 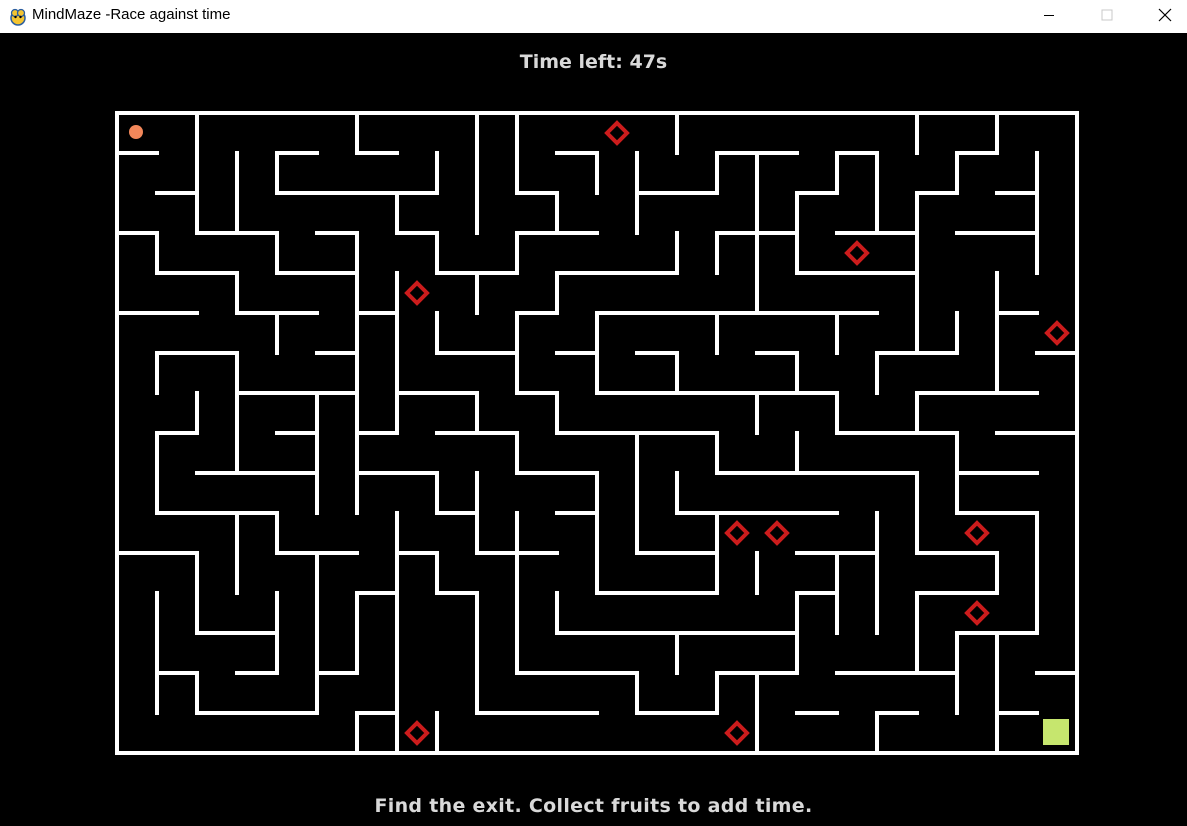 I want to click on close-icon, so click(x=1165, y=14).